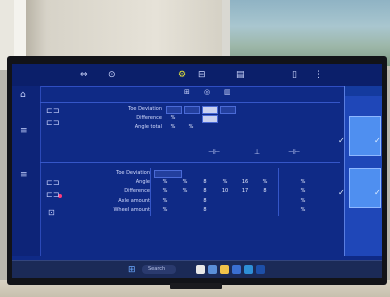  Describe the element at coordinates (185, 191) in the screenshot. I see `rear-diff-c2: %` at that location.